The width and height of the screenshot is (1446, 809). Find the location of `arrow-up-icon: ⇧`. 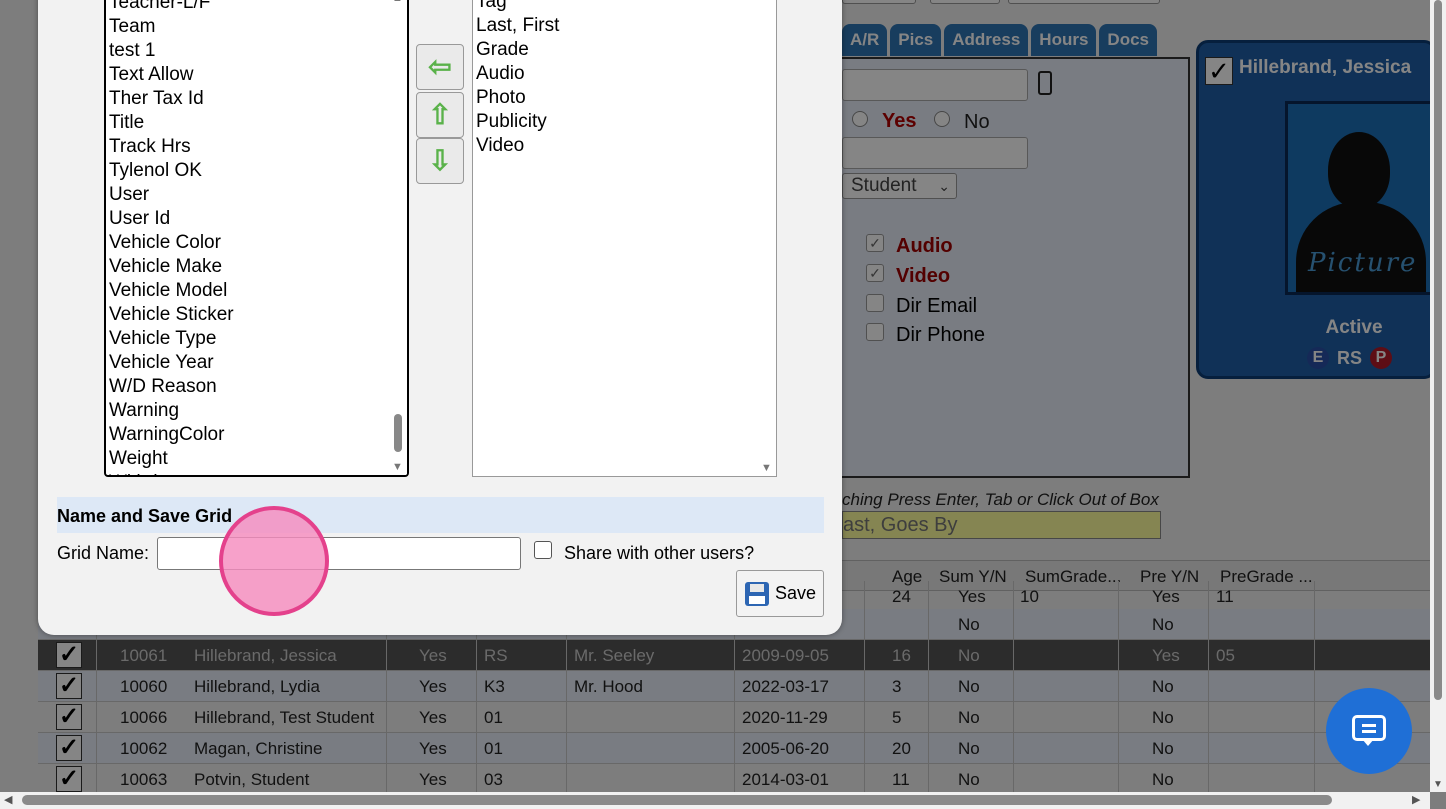

arrow-up-icon: ⇧ is located at coordinates (440, 114).